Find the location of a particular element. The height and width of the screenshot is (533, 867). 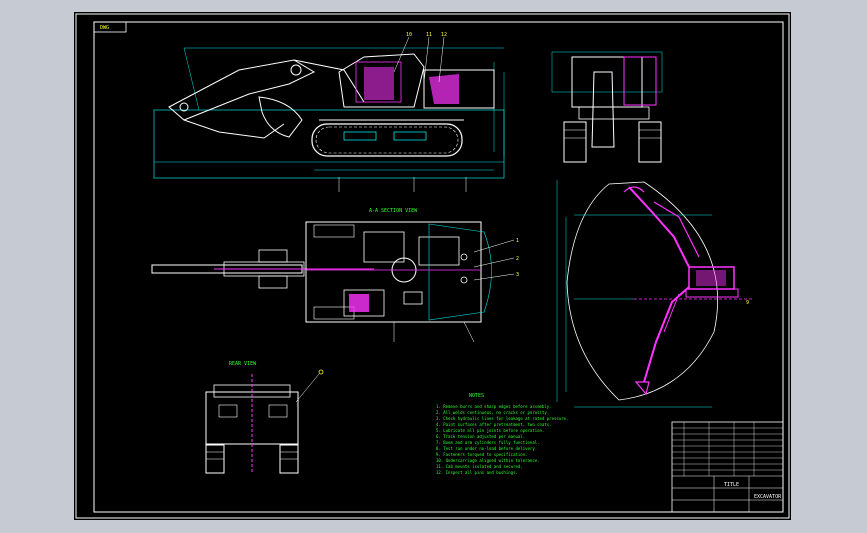

callout-2: 2 is located at coordinates (517, 259).